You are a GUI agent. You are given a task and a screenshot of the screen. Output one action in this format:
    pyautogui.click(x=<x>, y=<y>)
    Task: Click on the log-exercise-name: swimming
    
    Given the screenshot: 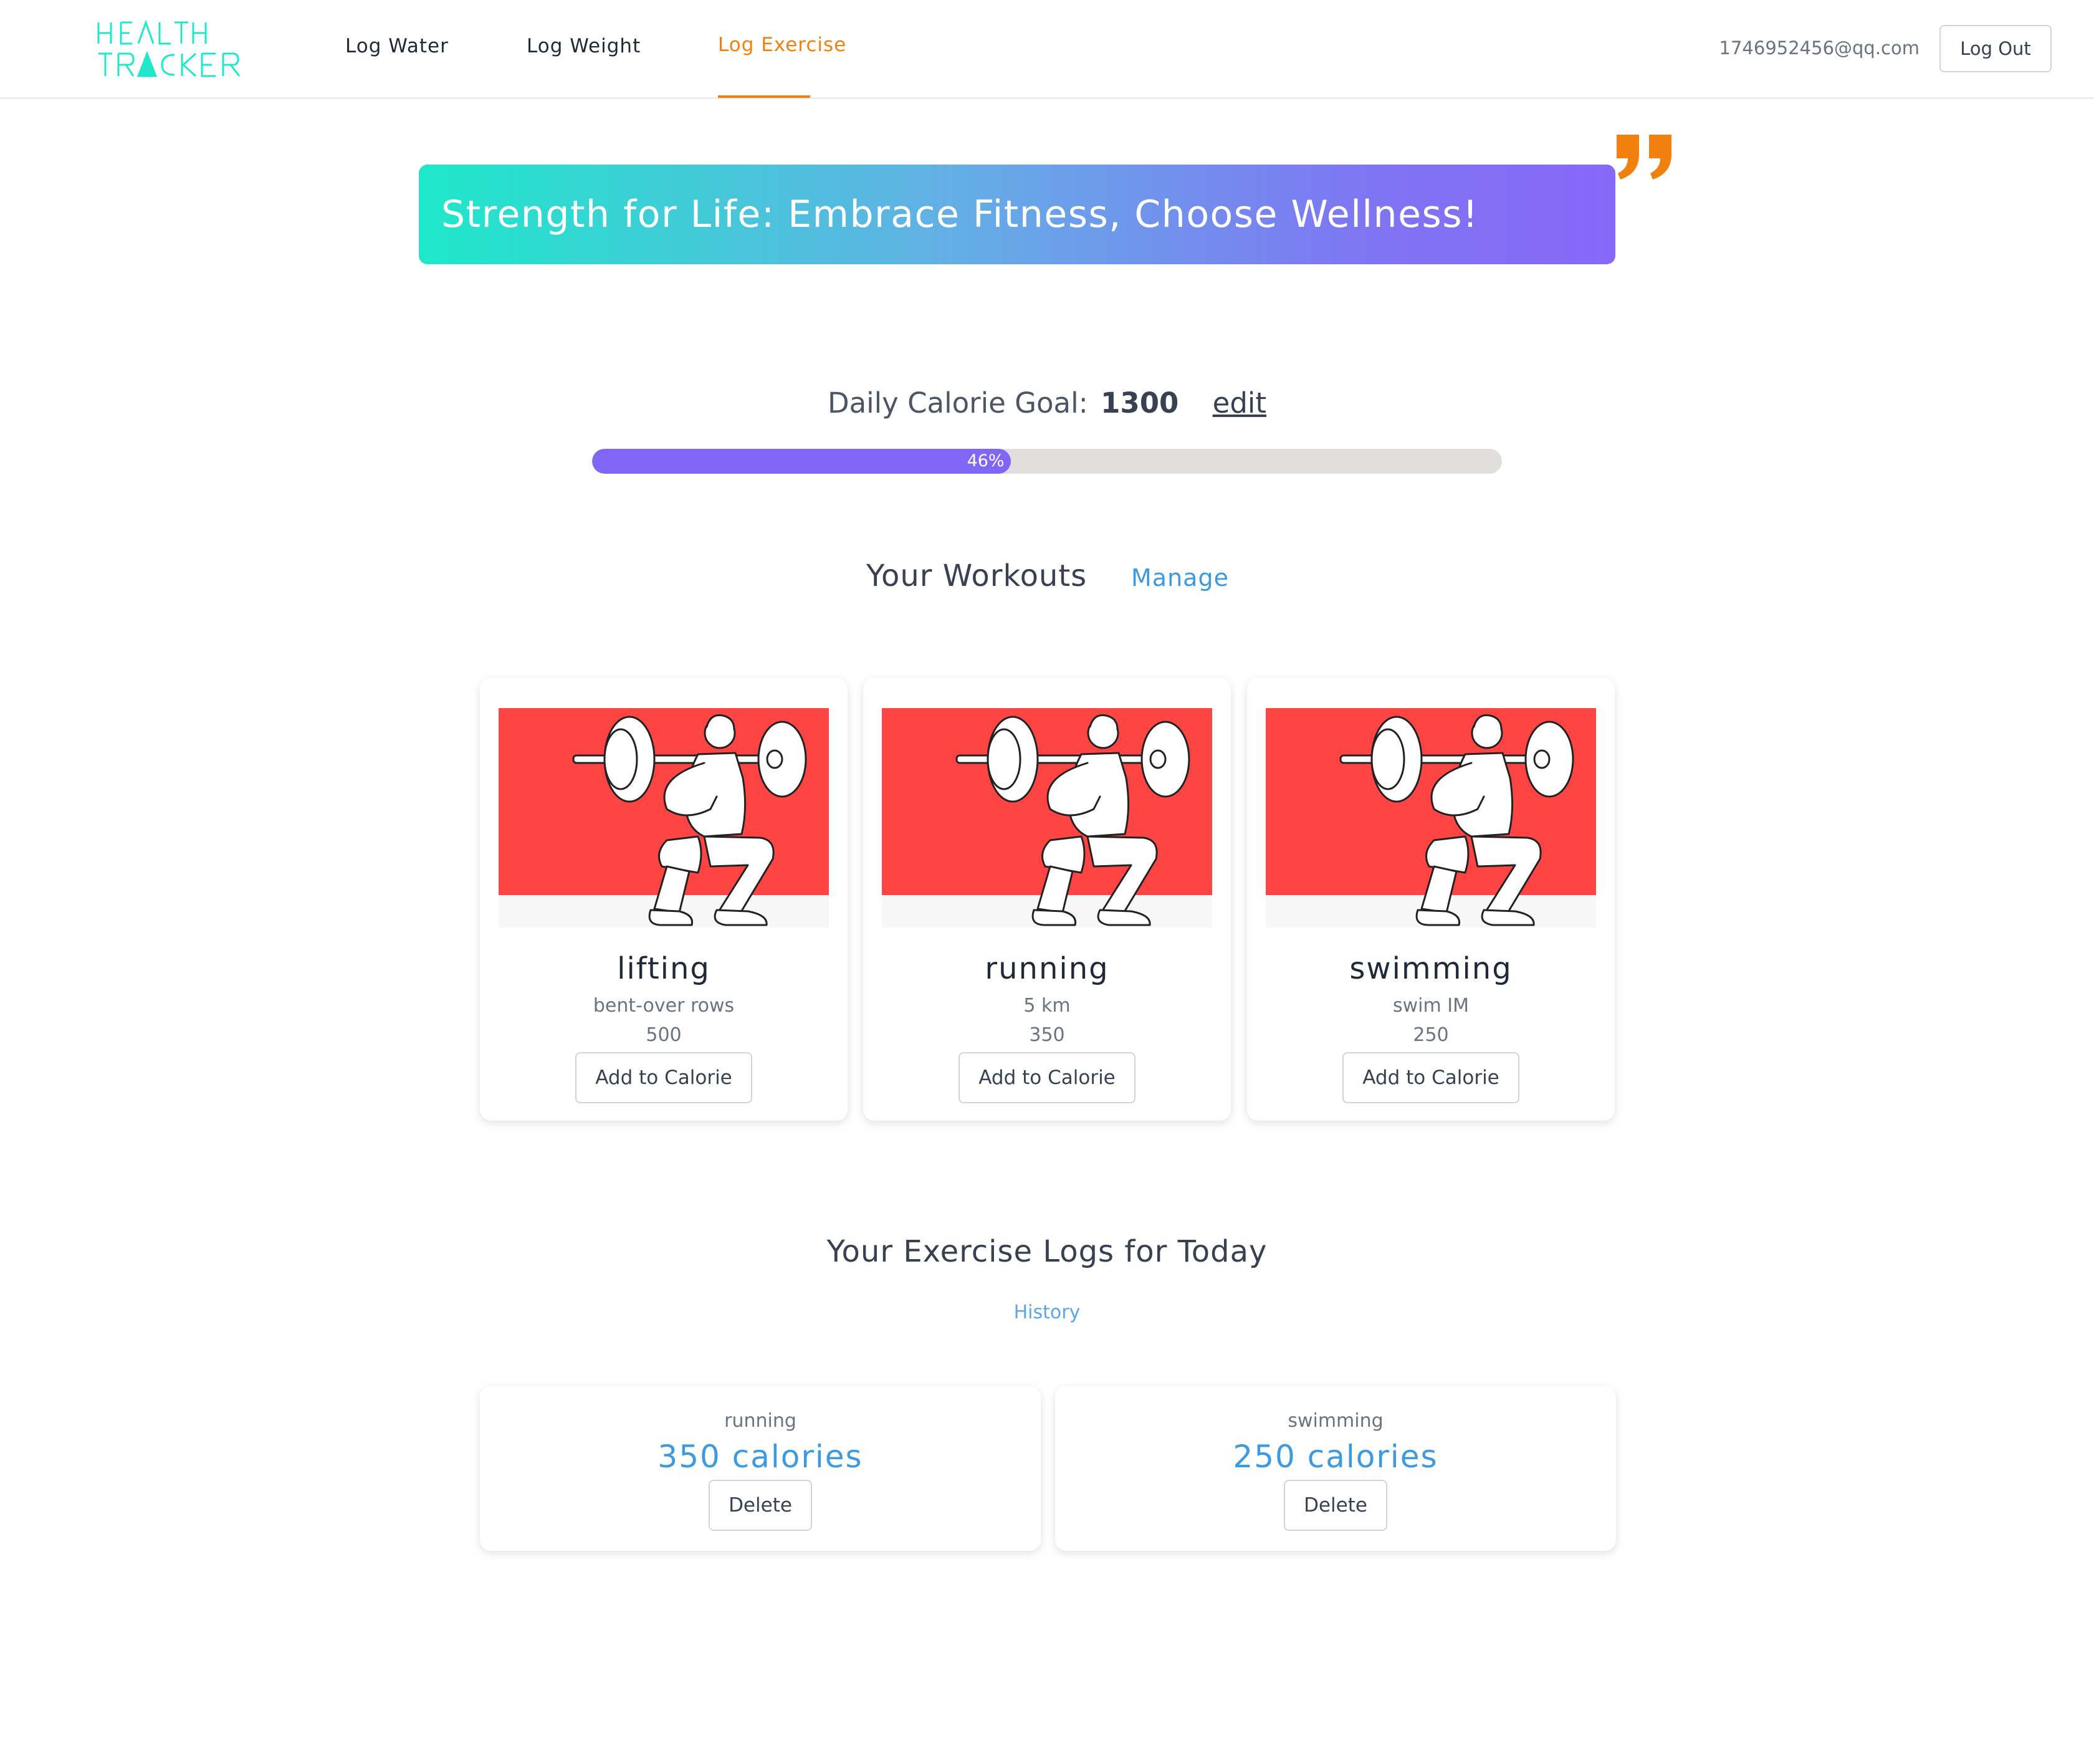 What is the action you would take?
    pyautogui.click(x=1336, y=1421)
    